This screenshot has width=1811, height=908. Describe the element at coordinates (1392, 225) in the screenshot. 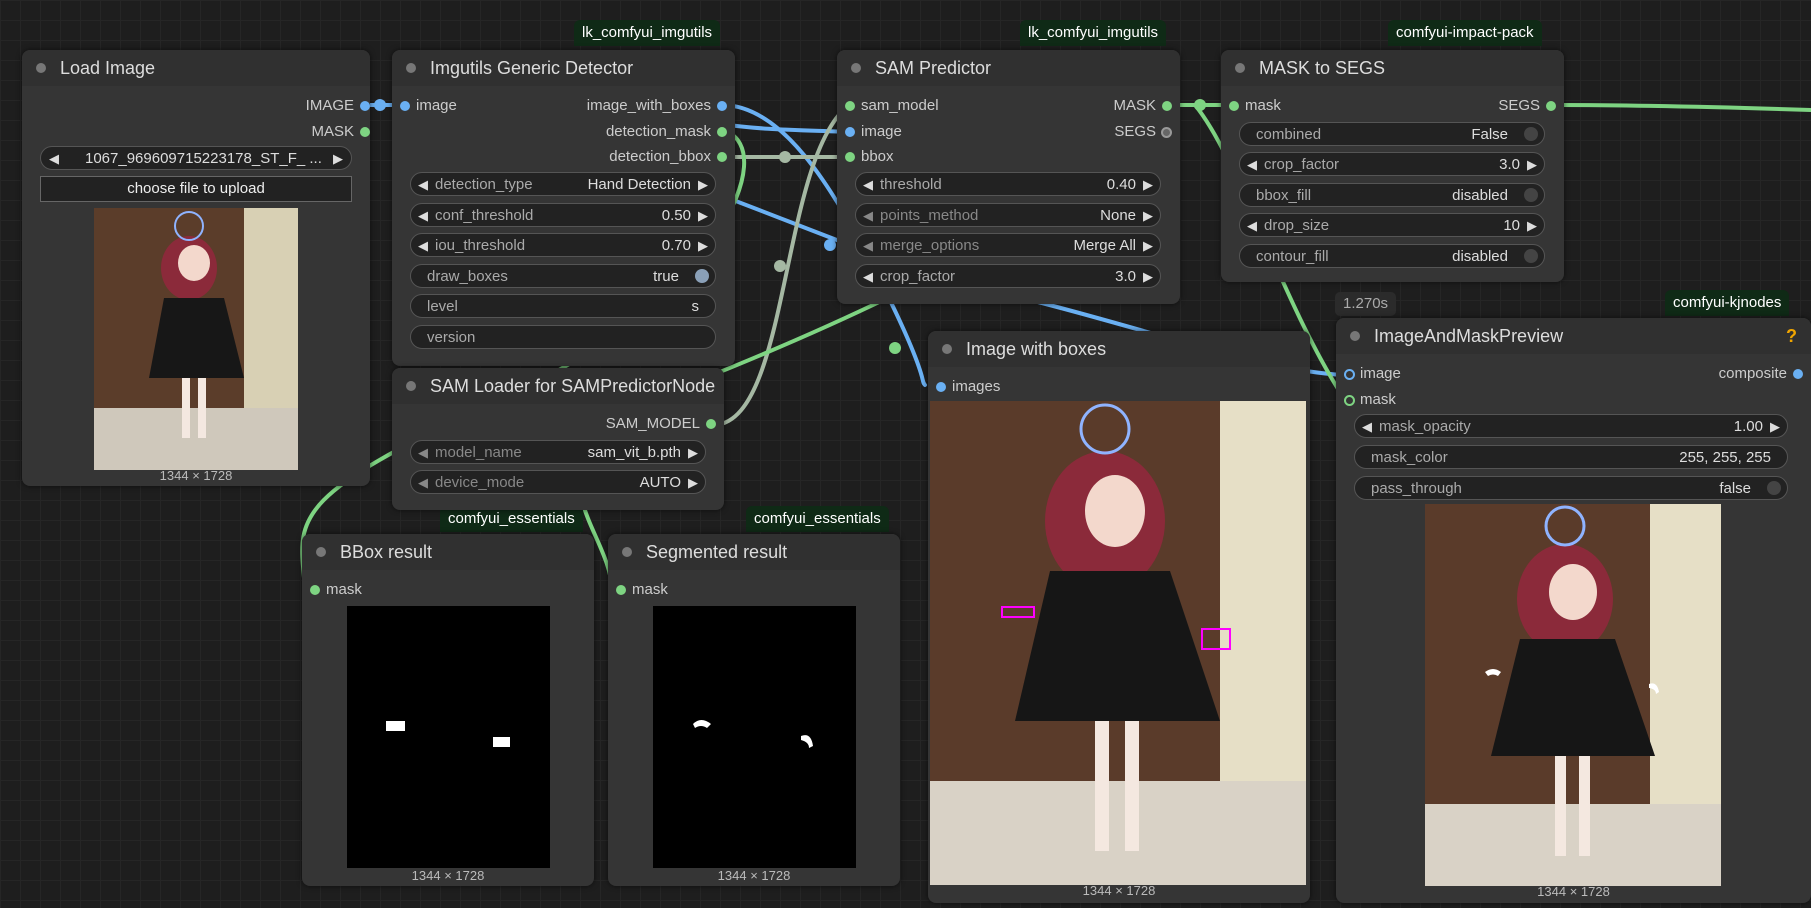

I see `drop-size-number: ◀ drop_size 10 ▶` at that location.